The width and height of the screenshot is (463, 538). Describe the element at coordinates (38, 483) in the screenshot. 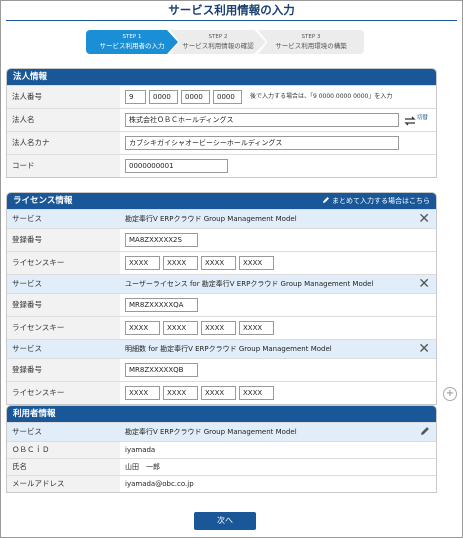

I see `user-email-label: メールアドレス` at that location.